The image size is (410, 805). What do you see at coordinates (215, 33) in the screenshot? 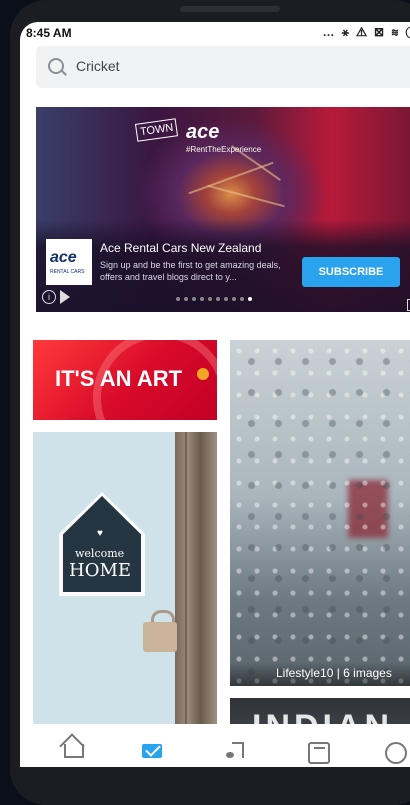
I see `status-bar: 8:45 AM … ⚹ ⚠ ⊠ ≋ ◯` at bounding box center [215, 33].